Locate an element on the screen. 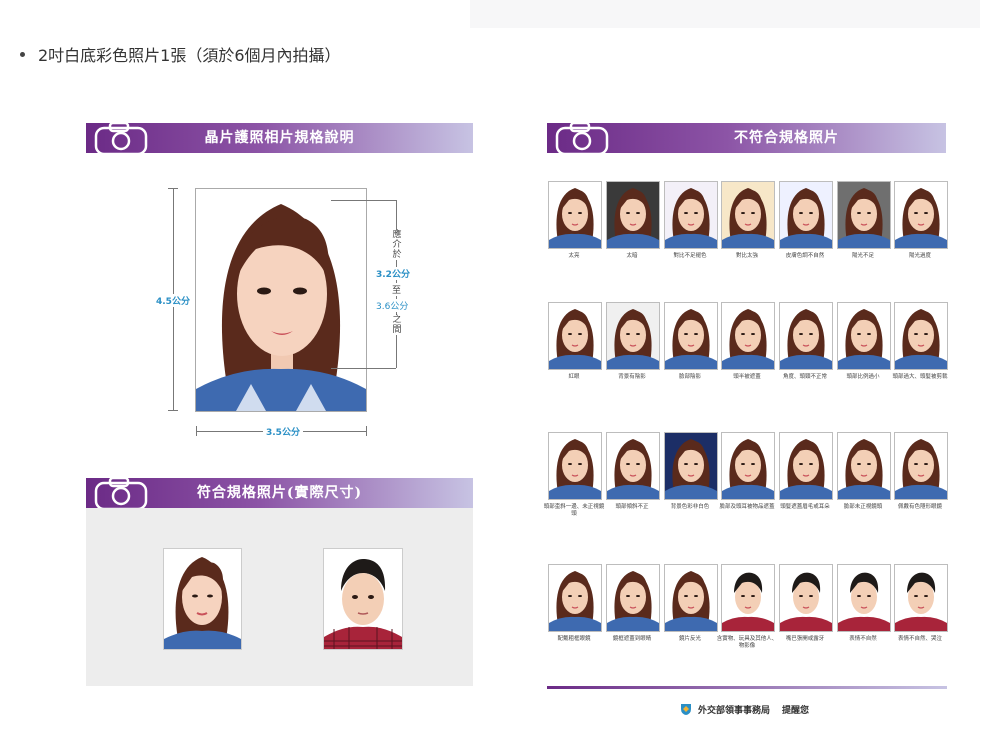 Image resolution: width=1000 pixels, height=730 pixels. chin-line is located at coordinates (363, 368).